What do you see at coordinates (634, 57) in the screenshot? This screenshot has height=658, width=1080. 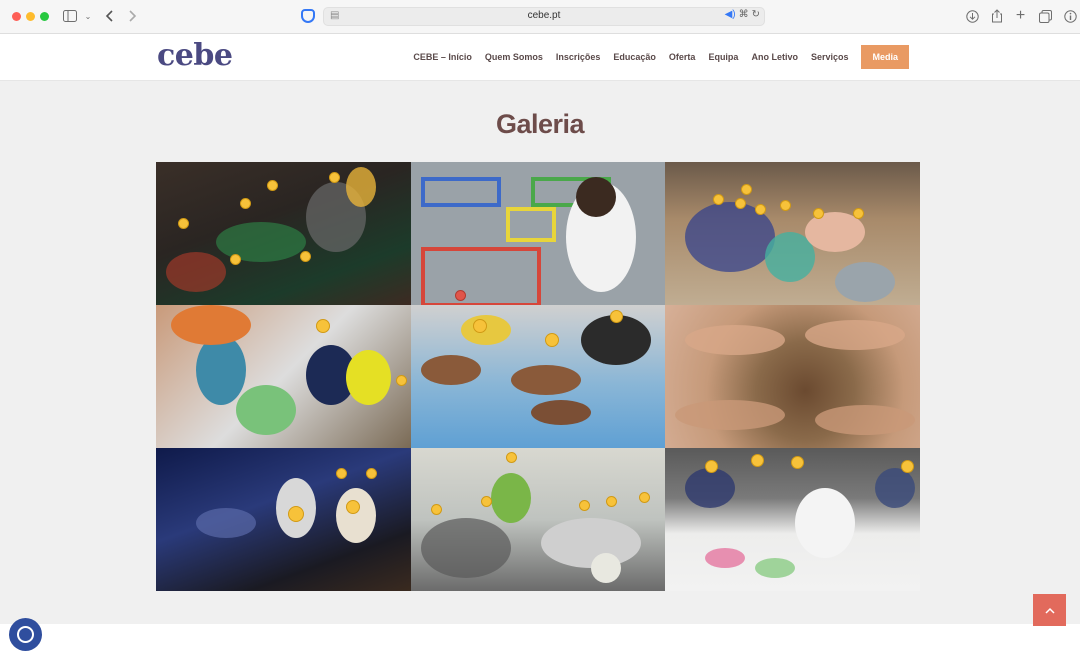 I see `nav-item-educacao: Educação` at bounding box center [634, 57].